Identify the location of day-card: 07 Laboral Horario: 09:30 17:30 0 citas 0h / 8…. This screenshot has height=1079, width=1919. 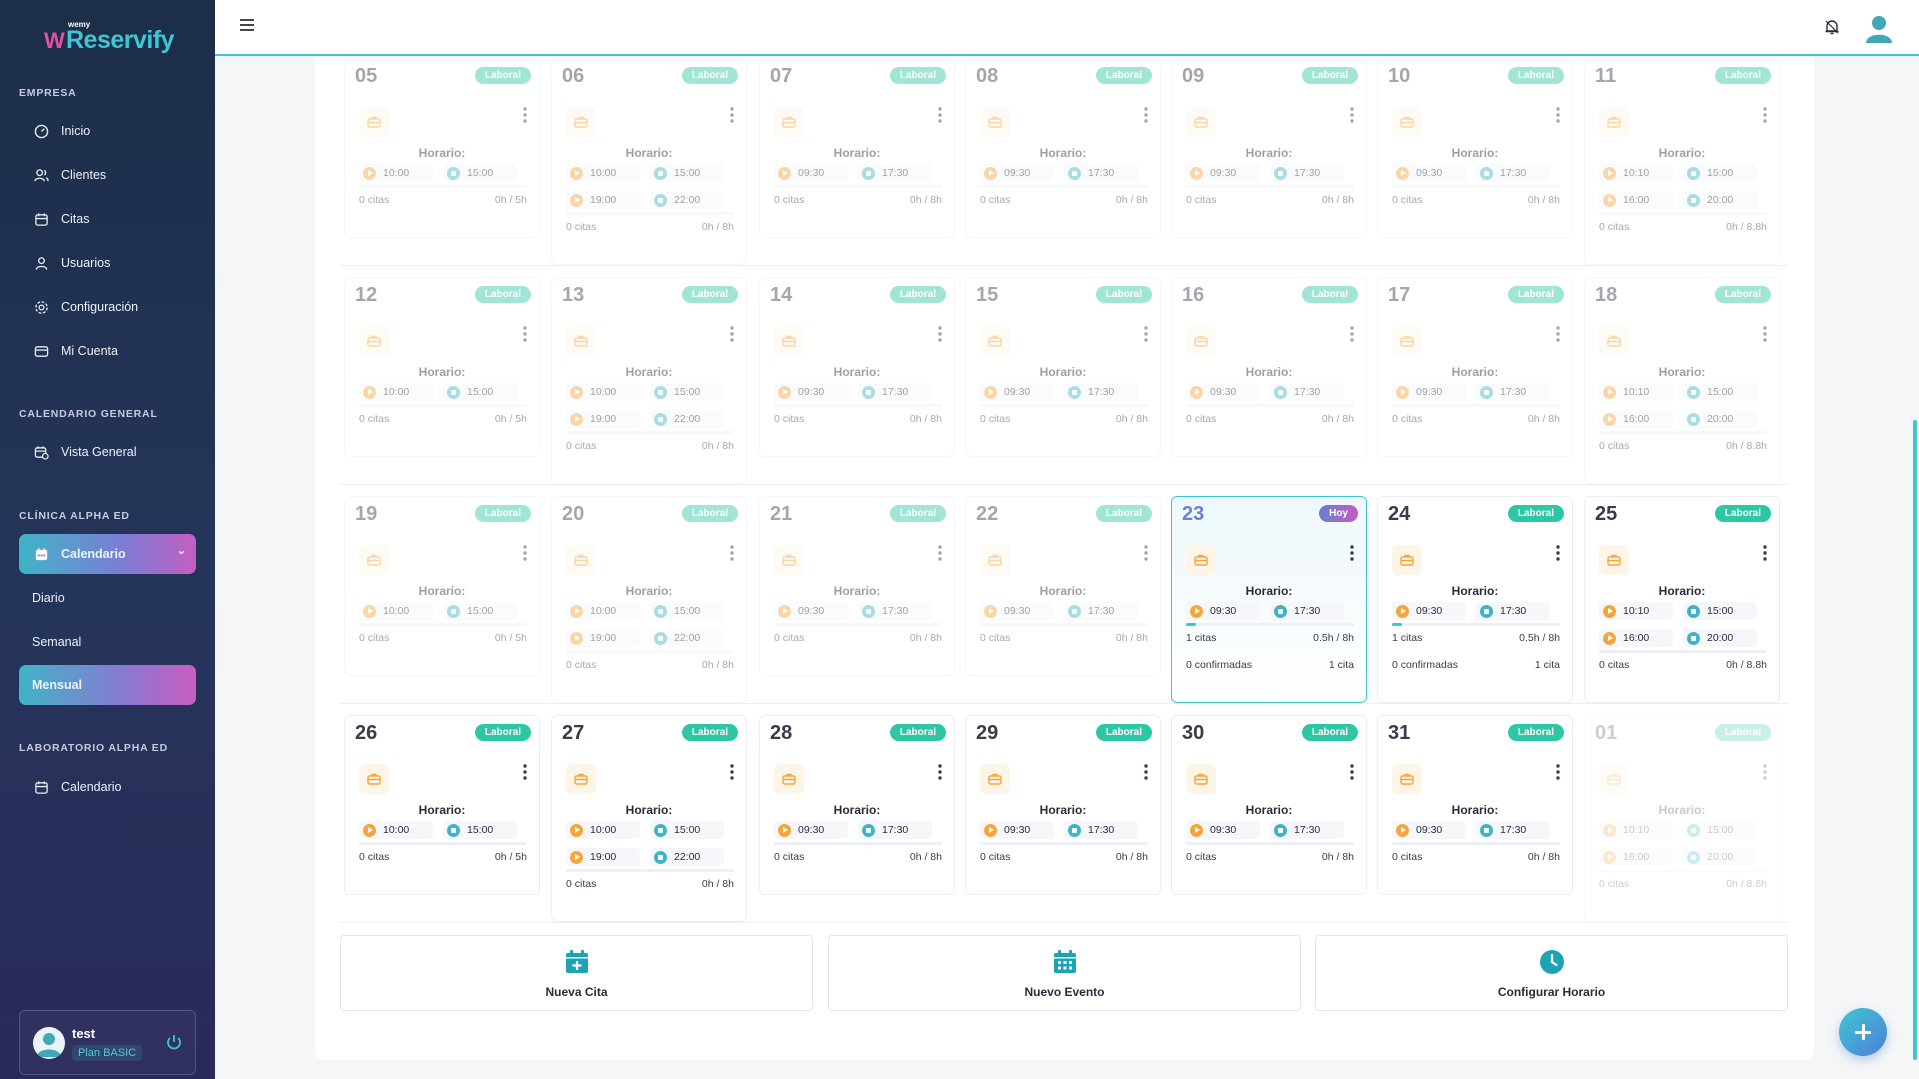
(857, 148).